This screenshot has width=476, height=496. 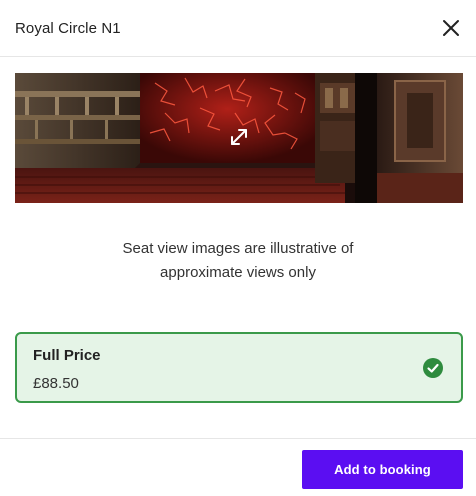 I want to click on modal-header: Royal Circle N1, so click(x=238, y=28).